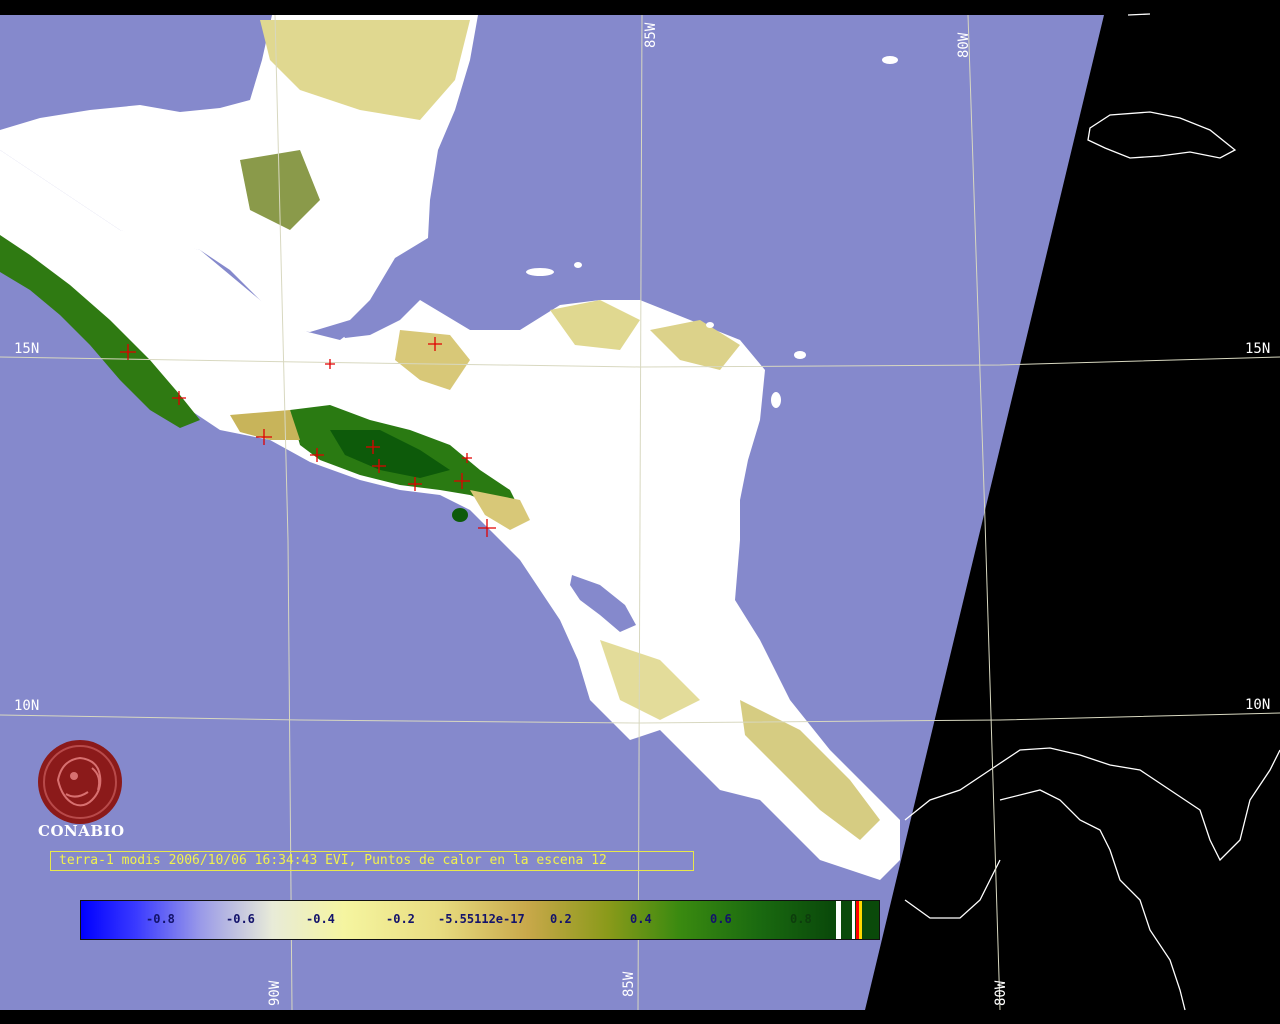 The image size is (1280, 1024). Describe the element at coordinates (1258, 349) in the screenshot. I see `lat-label-15n-right: 15N` at that location.